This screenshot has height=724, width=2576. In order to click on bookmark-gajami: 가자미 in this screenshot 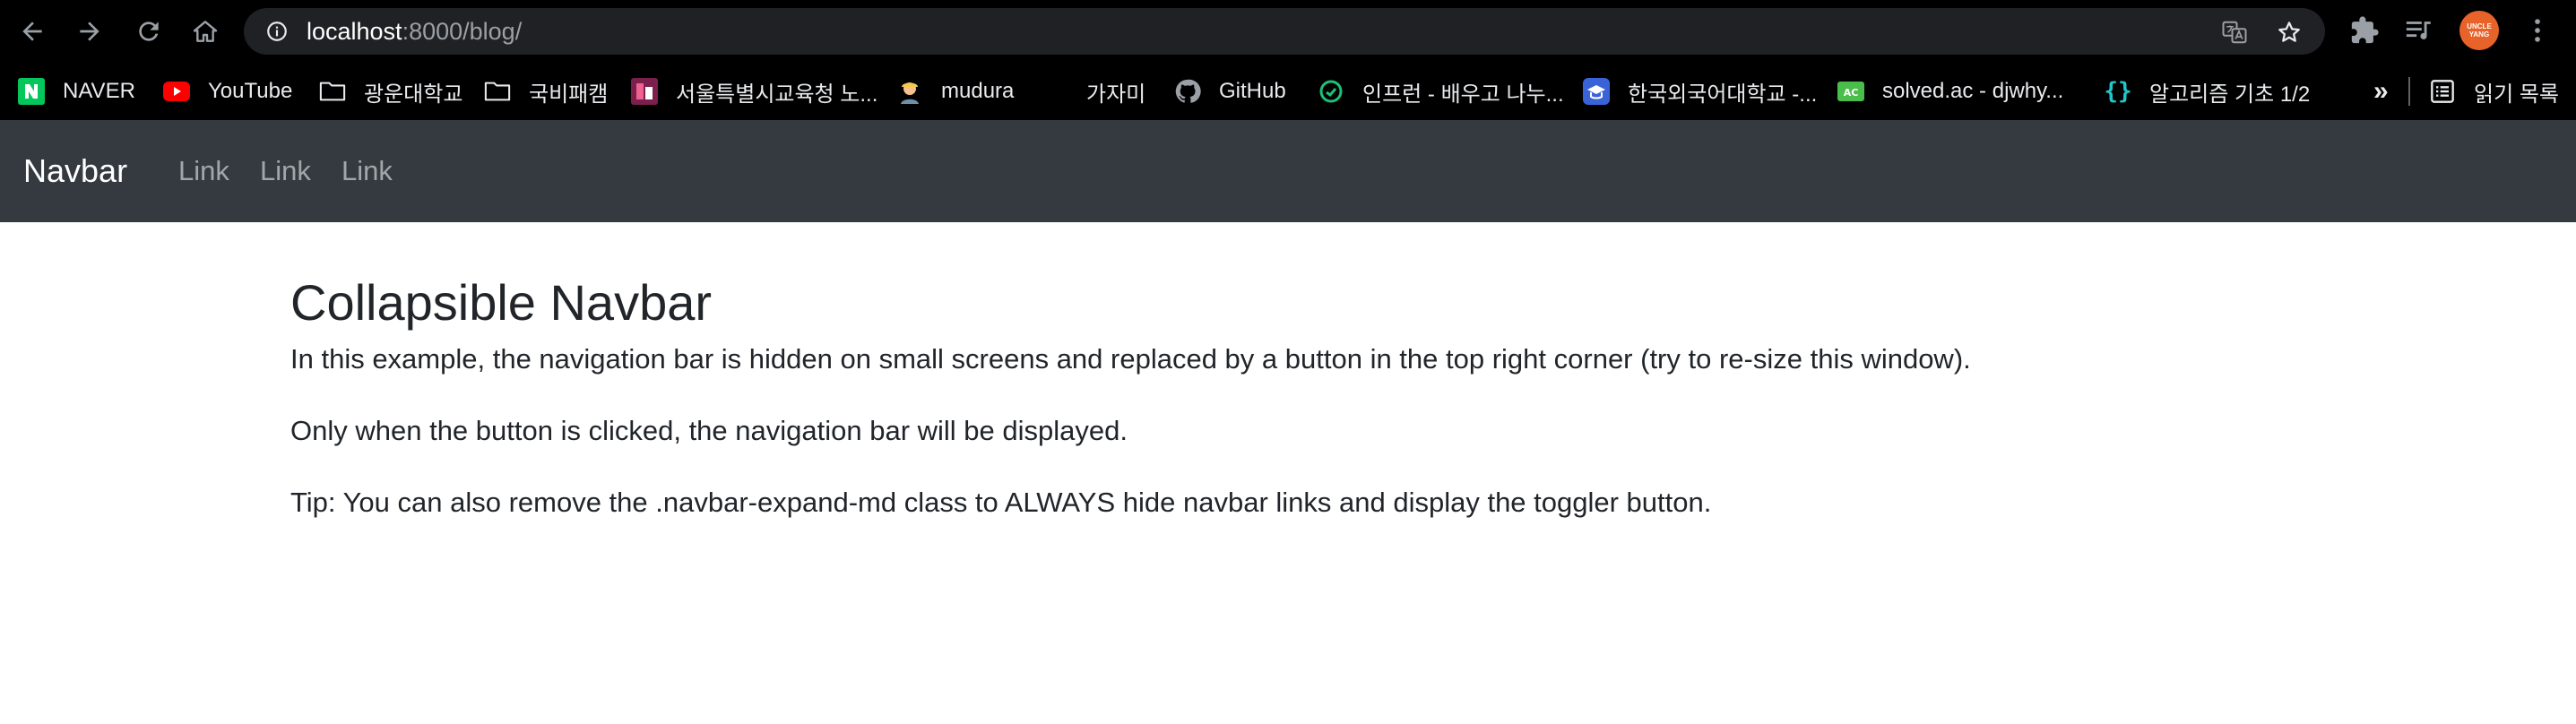, I will do `click(1093, 92)`.